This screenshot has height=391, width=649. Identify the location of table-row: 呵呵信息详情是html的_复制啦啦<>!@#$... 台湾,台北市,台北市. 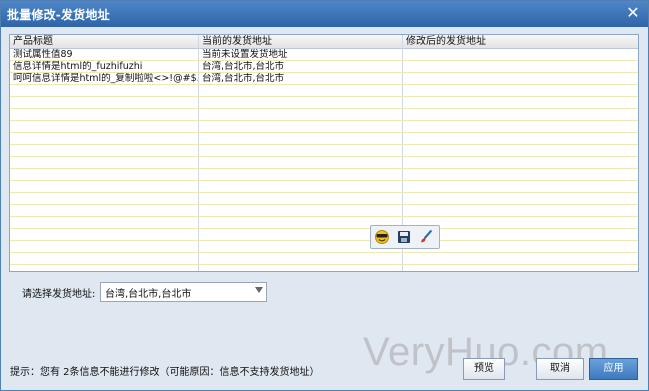
(324, 79).